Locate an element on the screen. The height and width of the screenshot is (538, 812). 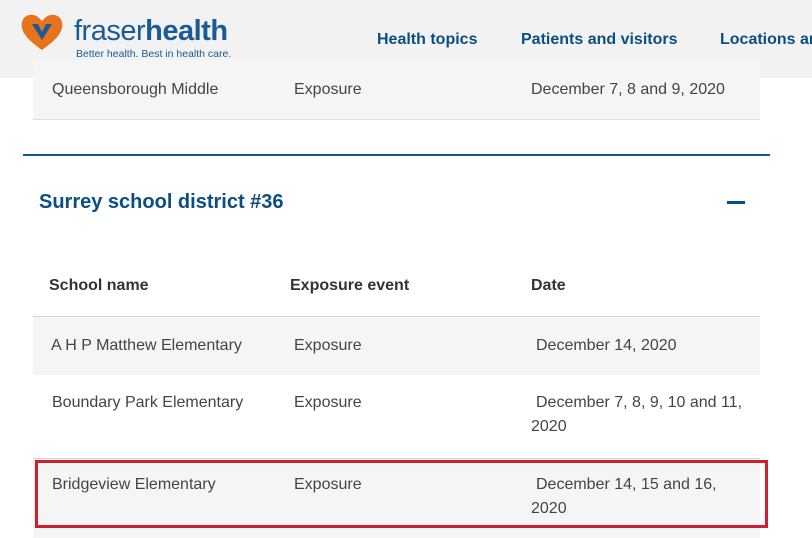
logo-word-health: health is located at coordinates (186, 31).